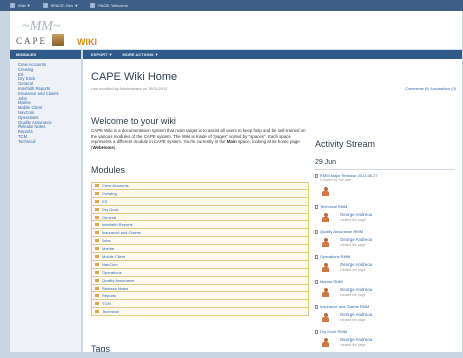  What do you see at coordinates (102, 54) in the screenshot?
I see `export-menu: EXPORT ▼` at bounding box center [102, 54].